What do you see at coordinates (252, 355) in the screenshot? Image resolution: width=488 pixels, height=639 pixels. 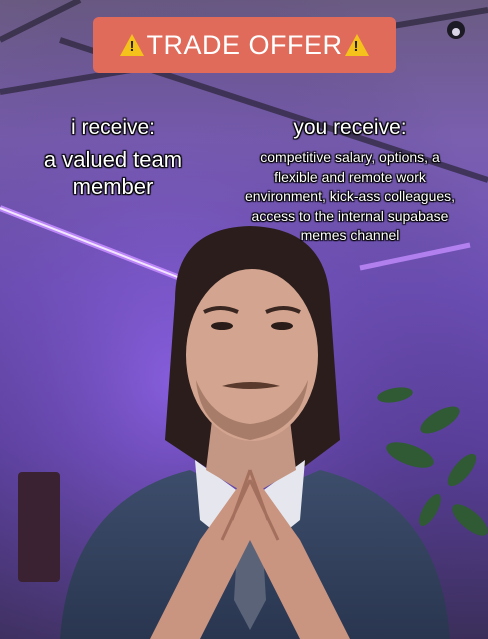 I see `face` at bounding box center [252, 355].